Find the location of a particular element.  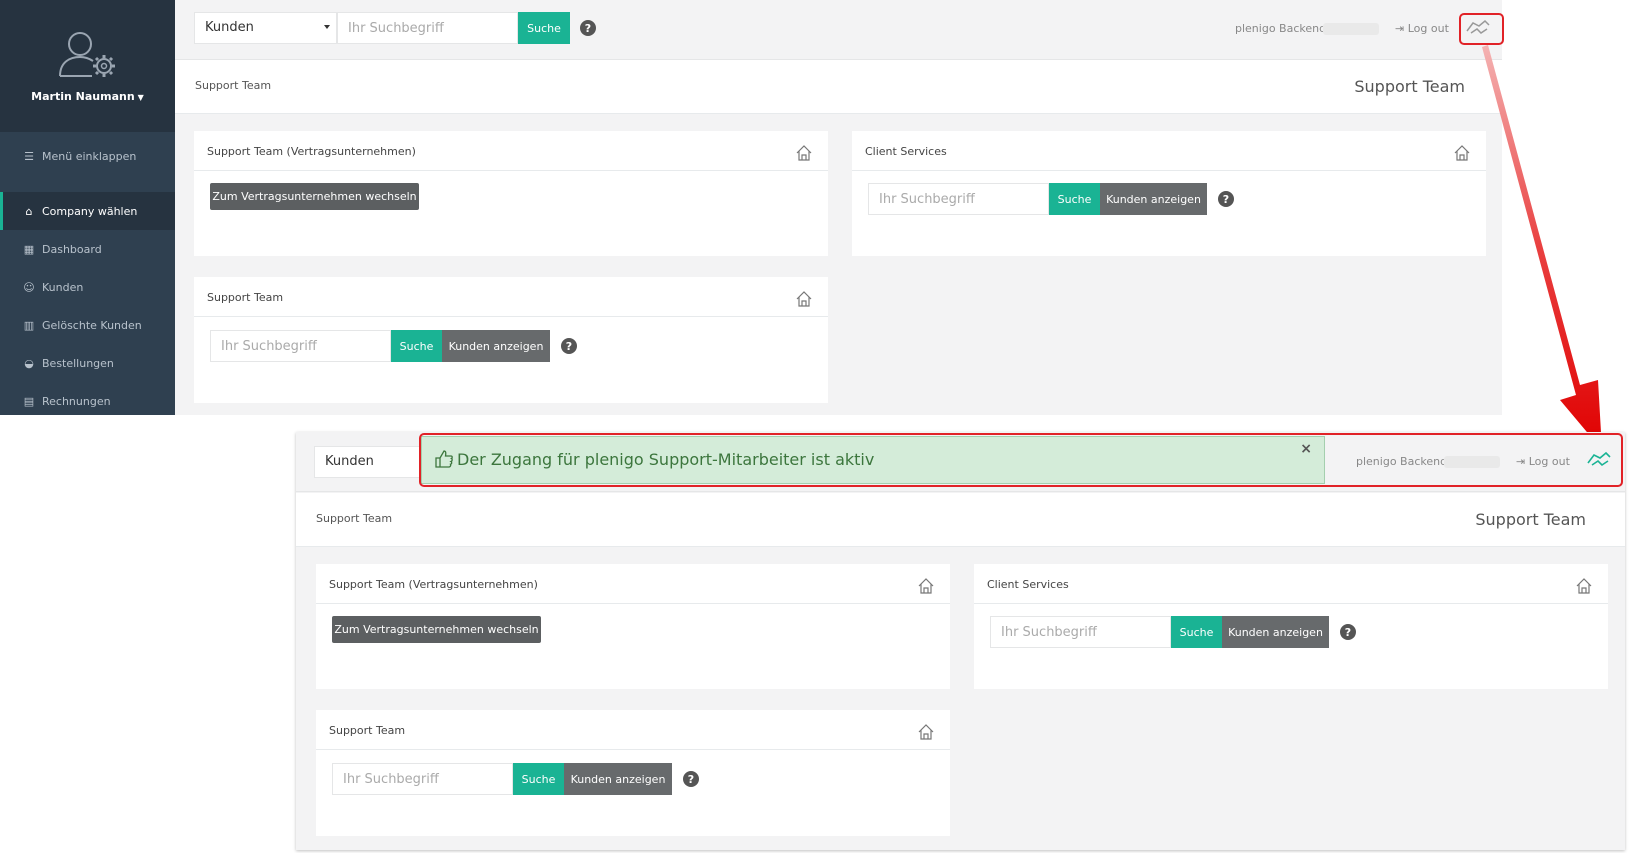

profile-area: Martin Naumann ▼ is located at coordinates (87, 66).